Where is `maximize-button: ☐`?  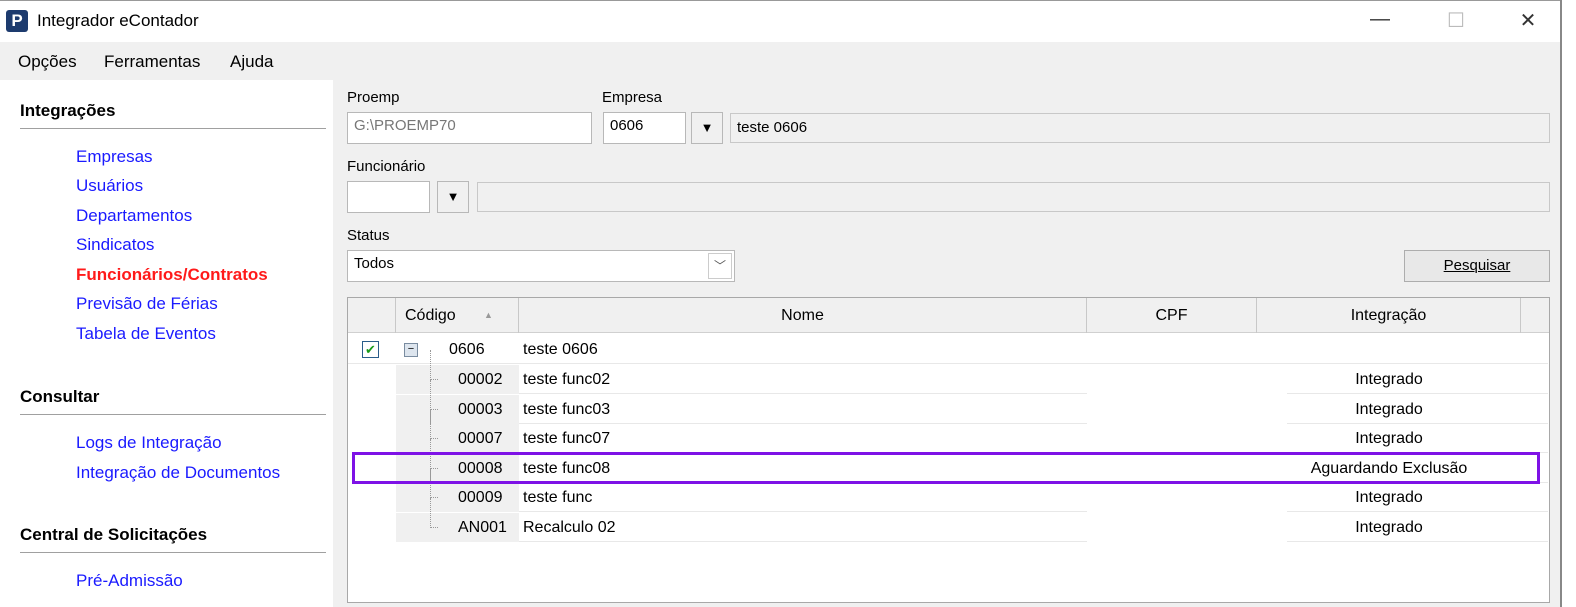 maximize-button: ☐ is located at coordinates (1456, 20).